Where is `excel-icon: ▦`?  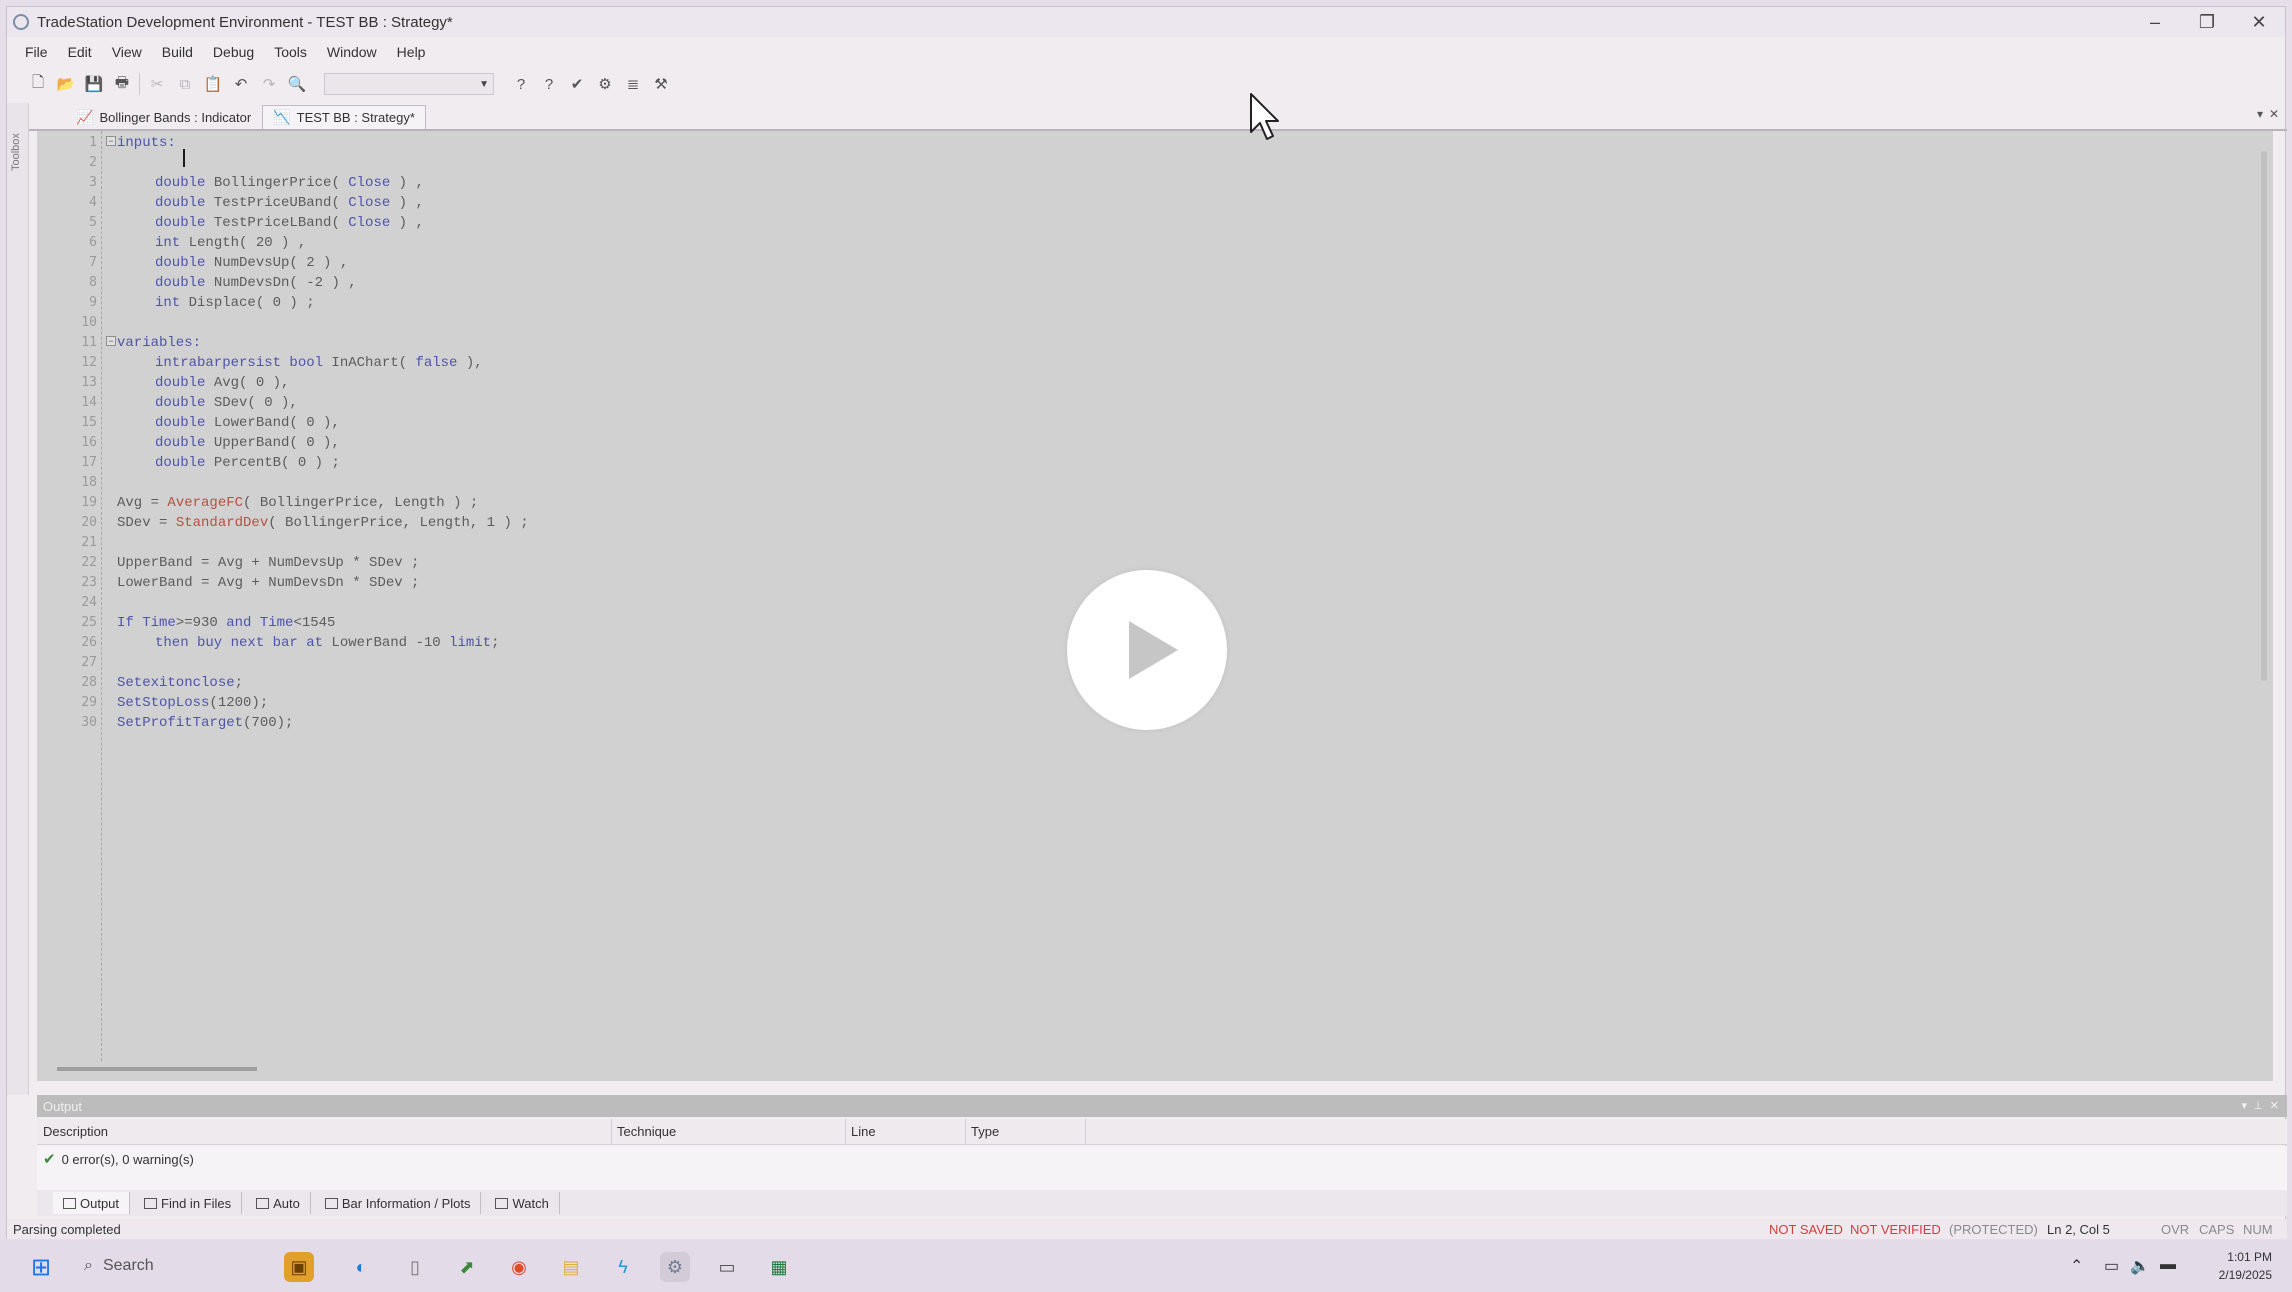
excel-icon: ▦ is located at coordinates (779, 1267).